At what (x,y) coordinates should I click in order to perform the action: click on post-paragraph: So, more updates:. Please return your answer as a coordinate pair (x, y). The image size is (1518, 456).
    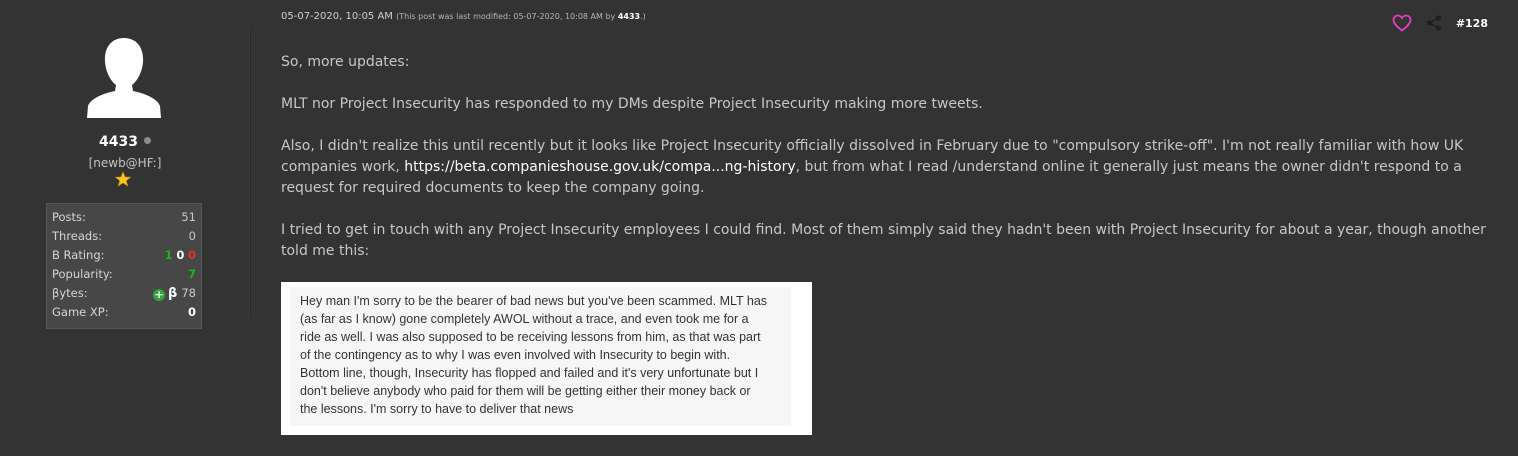
    Looking at the image, I should click on (345, 62).